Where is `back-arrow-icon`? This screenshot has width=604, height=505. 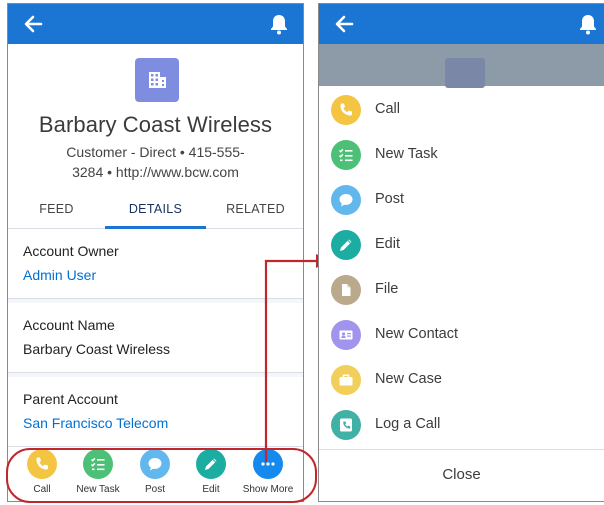 back-arrow-icon is located at coordinates (344, 24).